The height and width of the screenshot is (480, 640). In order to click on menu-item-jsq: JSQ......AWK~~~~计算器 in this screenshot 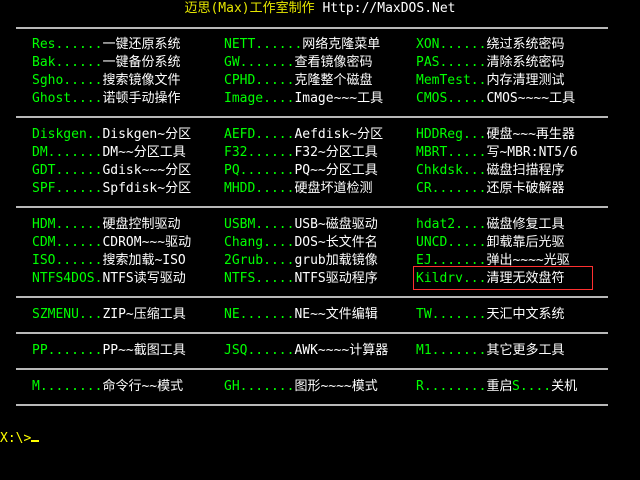, I will do `click(306, 351)`.